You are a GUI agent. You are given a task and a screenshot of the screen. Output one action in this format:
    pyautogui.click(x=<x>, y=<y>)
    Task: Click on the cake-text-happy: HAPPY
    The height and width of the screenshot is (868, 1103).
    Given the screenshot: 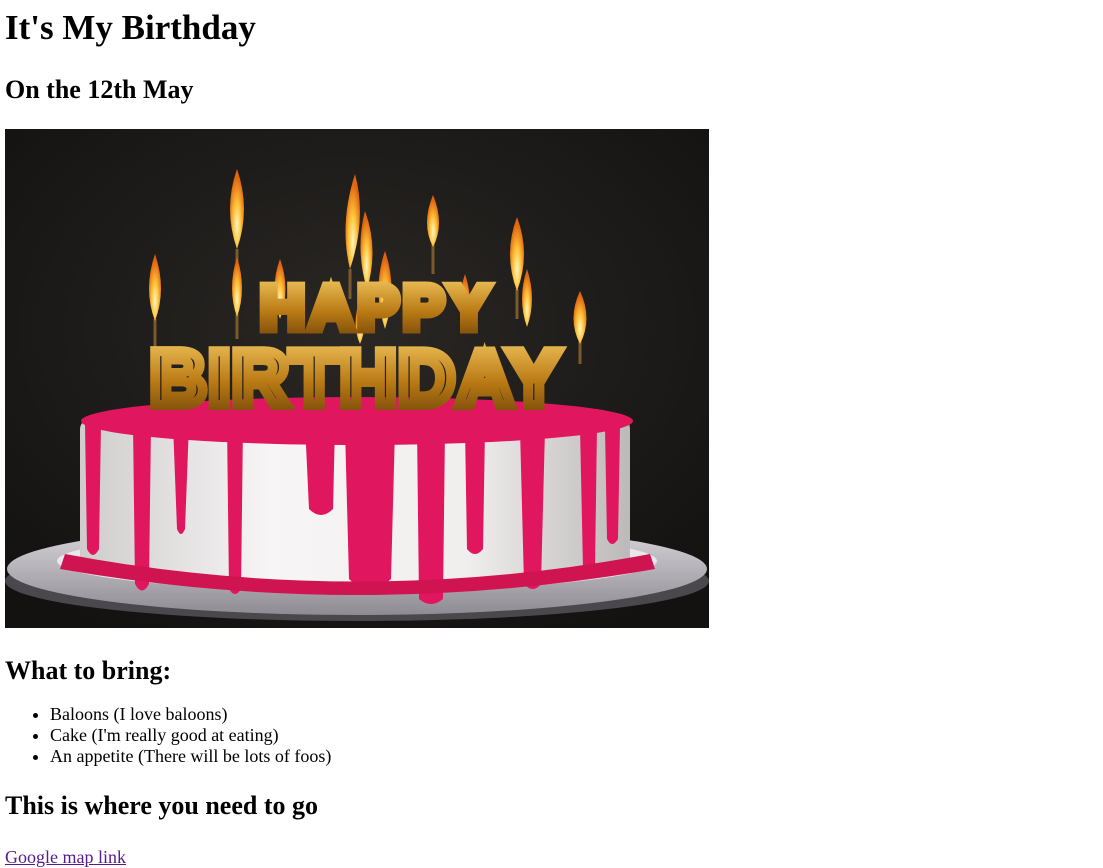 What is the action you would take?
    pyautogui.click(x=377, y=308)
    